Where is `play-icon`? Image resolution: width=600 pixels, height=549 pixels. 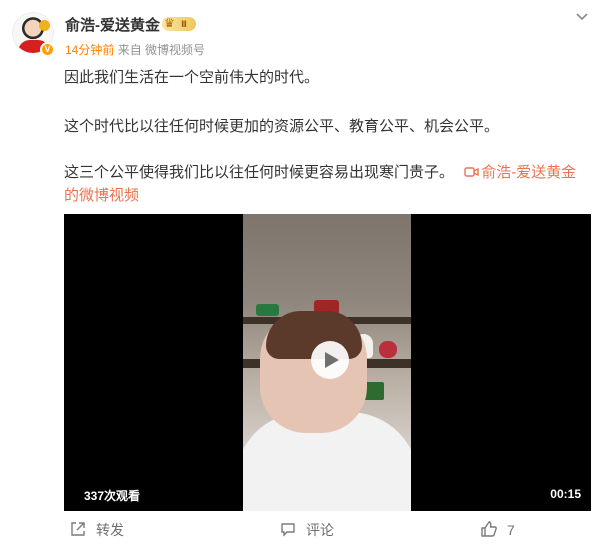 play-icon is located at coordinates (330, 360).